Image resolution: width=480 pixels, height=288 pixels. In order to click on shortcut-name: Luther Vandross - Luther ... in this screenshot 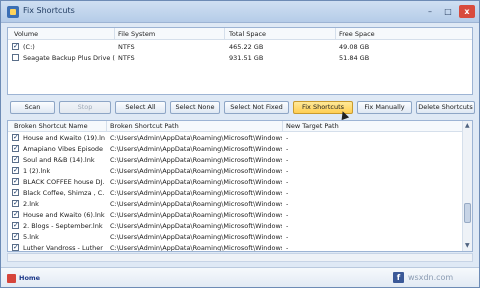, I will do `click(64, 248)`.